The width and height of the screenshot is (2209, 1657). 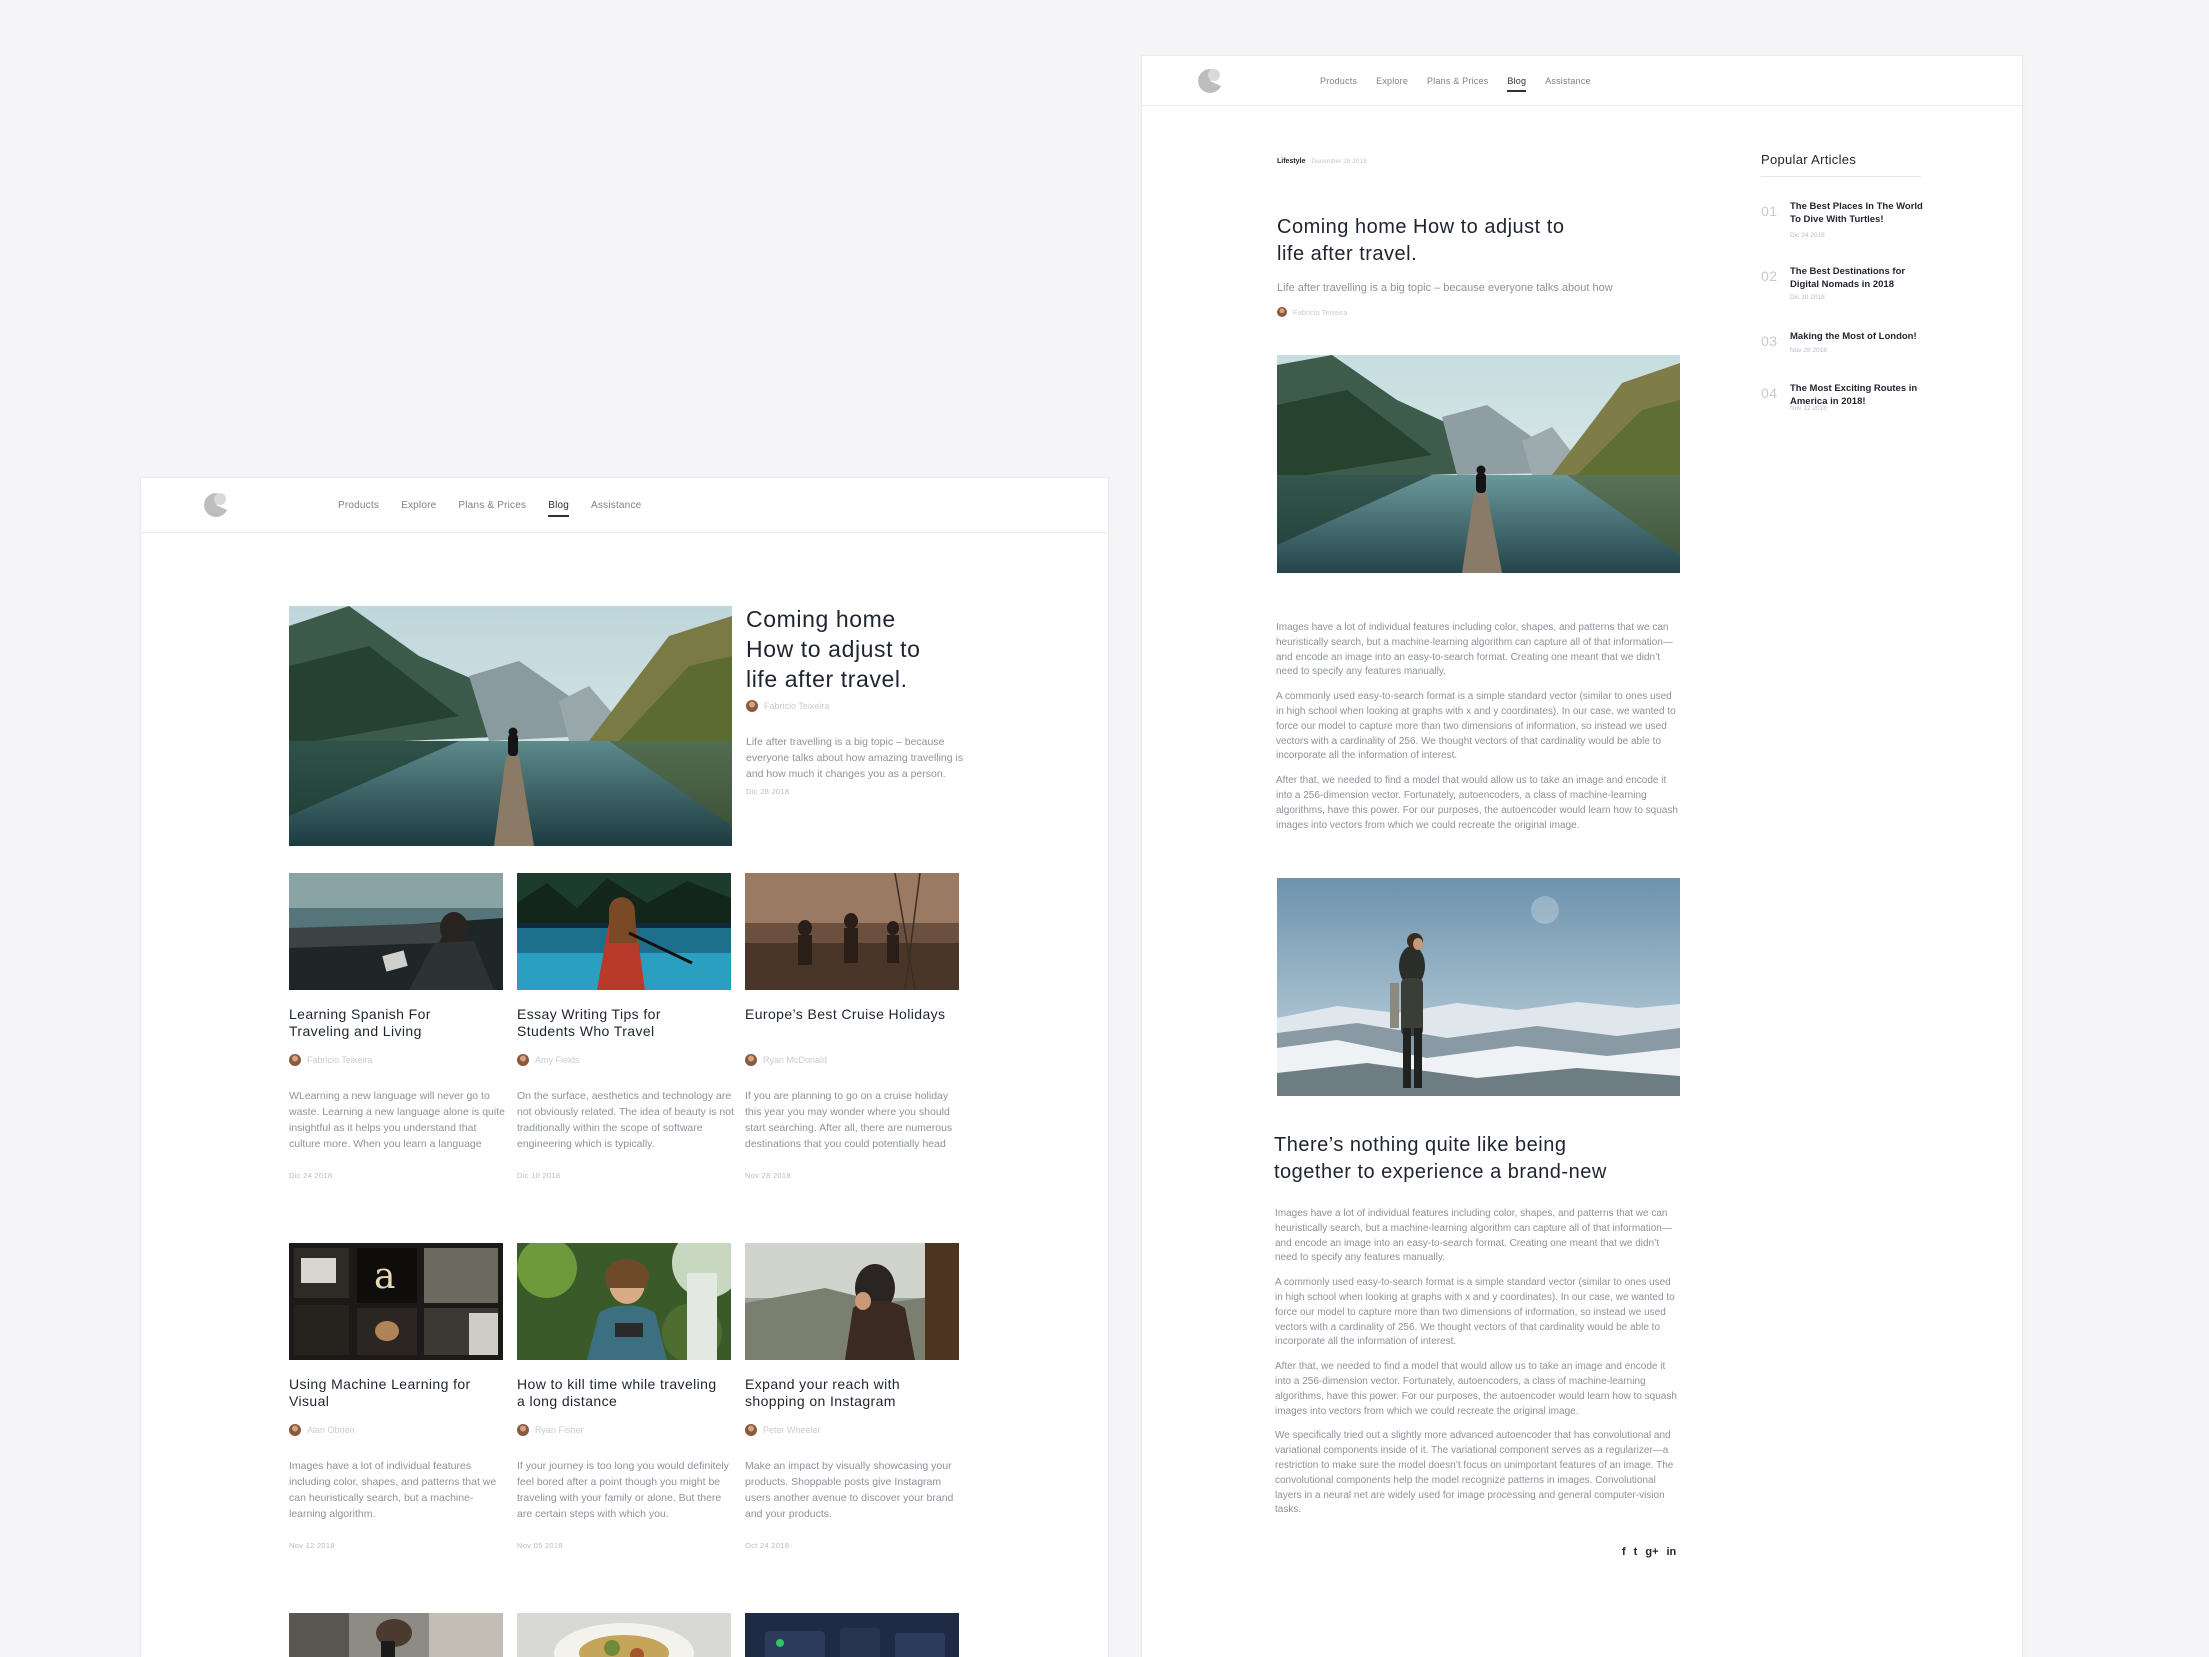 What do you see at coordinates (1478, 464) in the screenshot?
I see `article-hero-image` at bounding box center [1478, 464].